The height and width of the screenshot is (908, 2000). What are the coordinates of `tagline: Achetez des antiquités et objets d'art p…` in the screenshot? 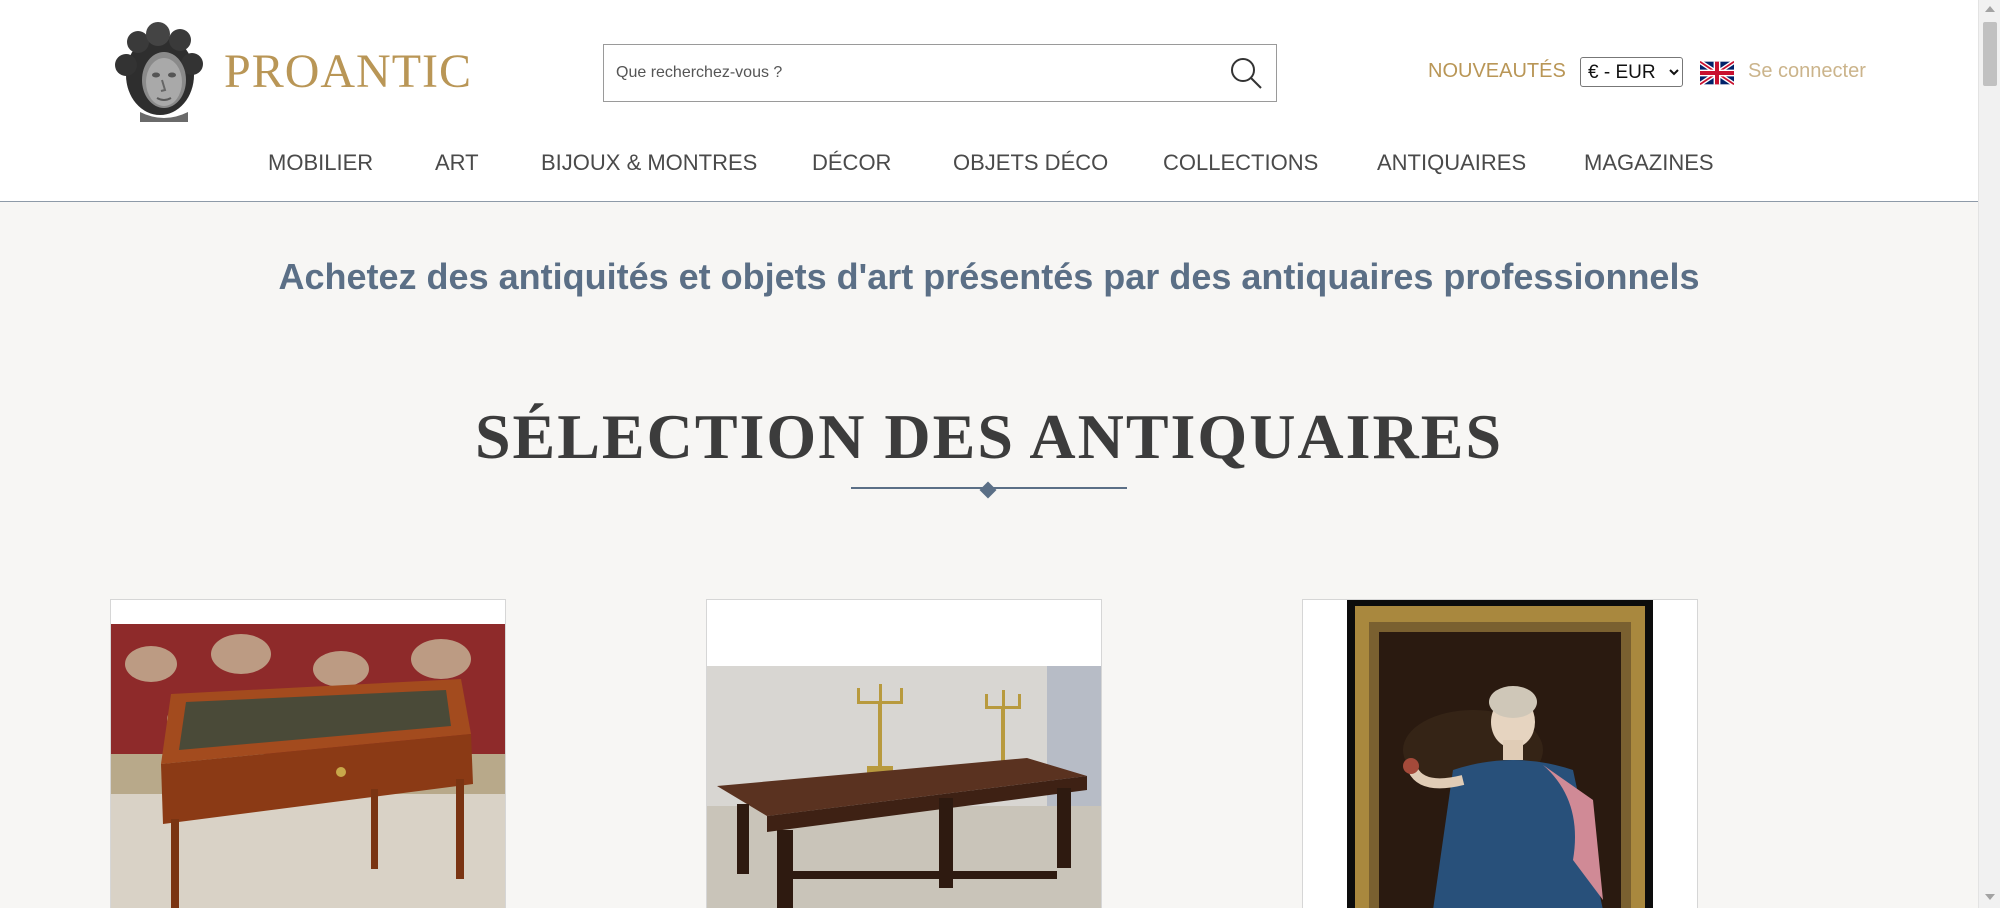 It's located at (989, 276).